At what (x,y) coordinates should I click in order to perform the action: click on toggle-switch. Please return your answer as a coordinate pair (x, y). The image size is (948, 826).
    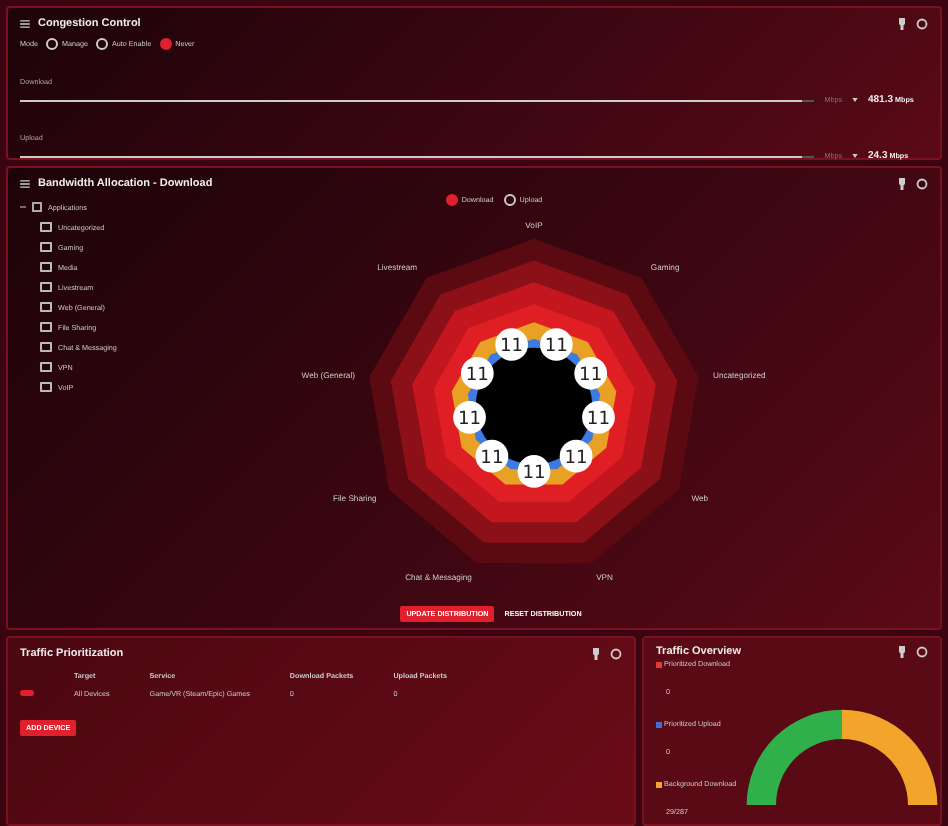
    Looking at the image, I should click on (27, 693).